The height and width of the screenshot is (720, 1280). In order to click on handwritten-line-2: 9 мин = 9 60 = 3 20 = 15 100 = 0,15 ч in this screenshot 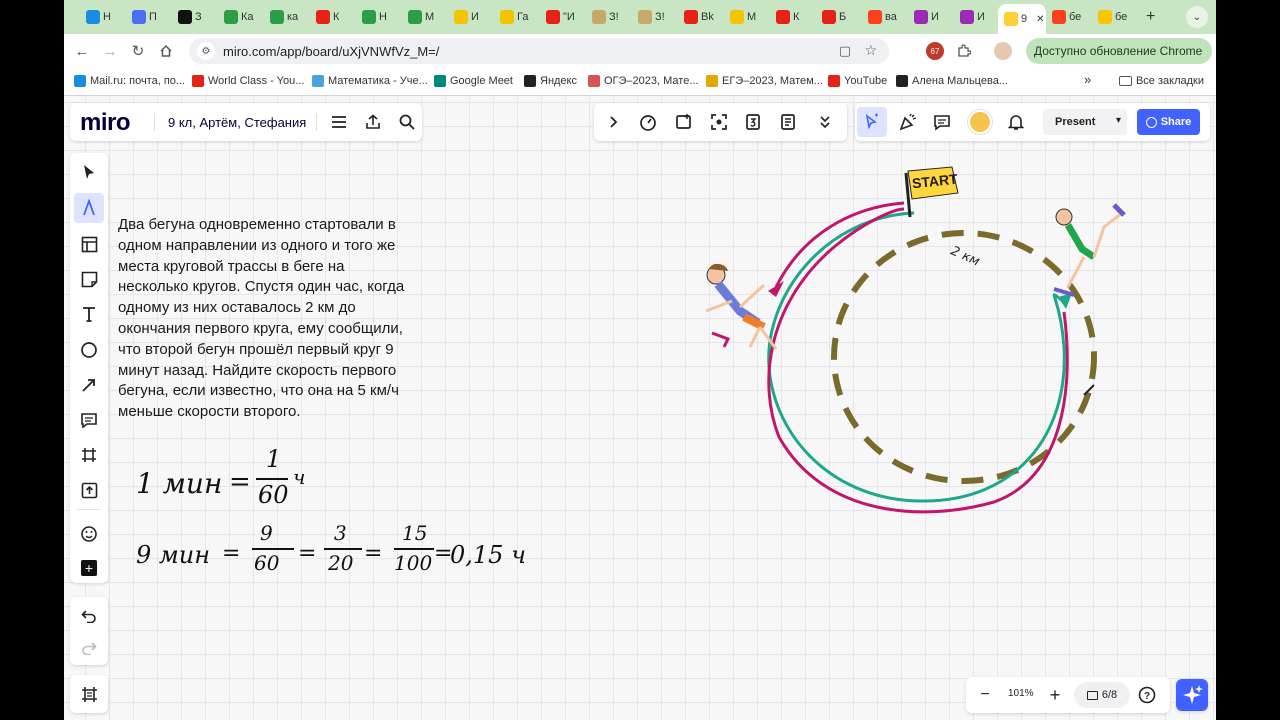, I will do `click(336, 554)`.